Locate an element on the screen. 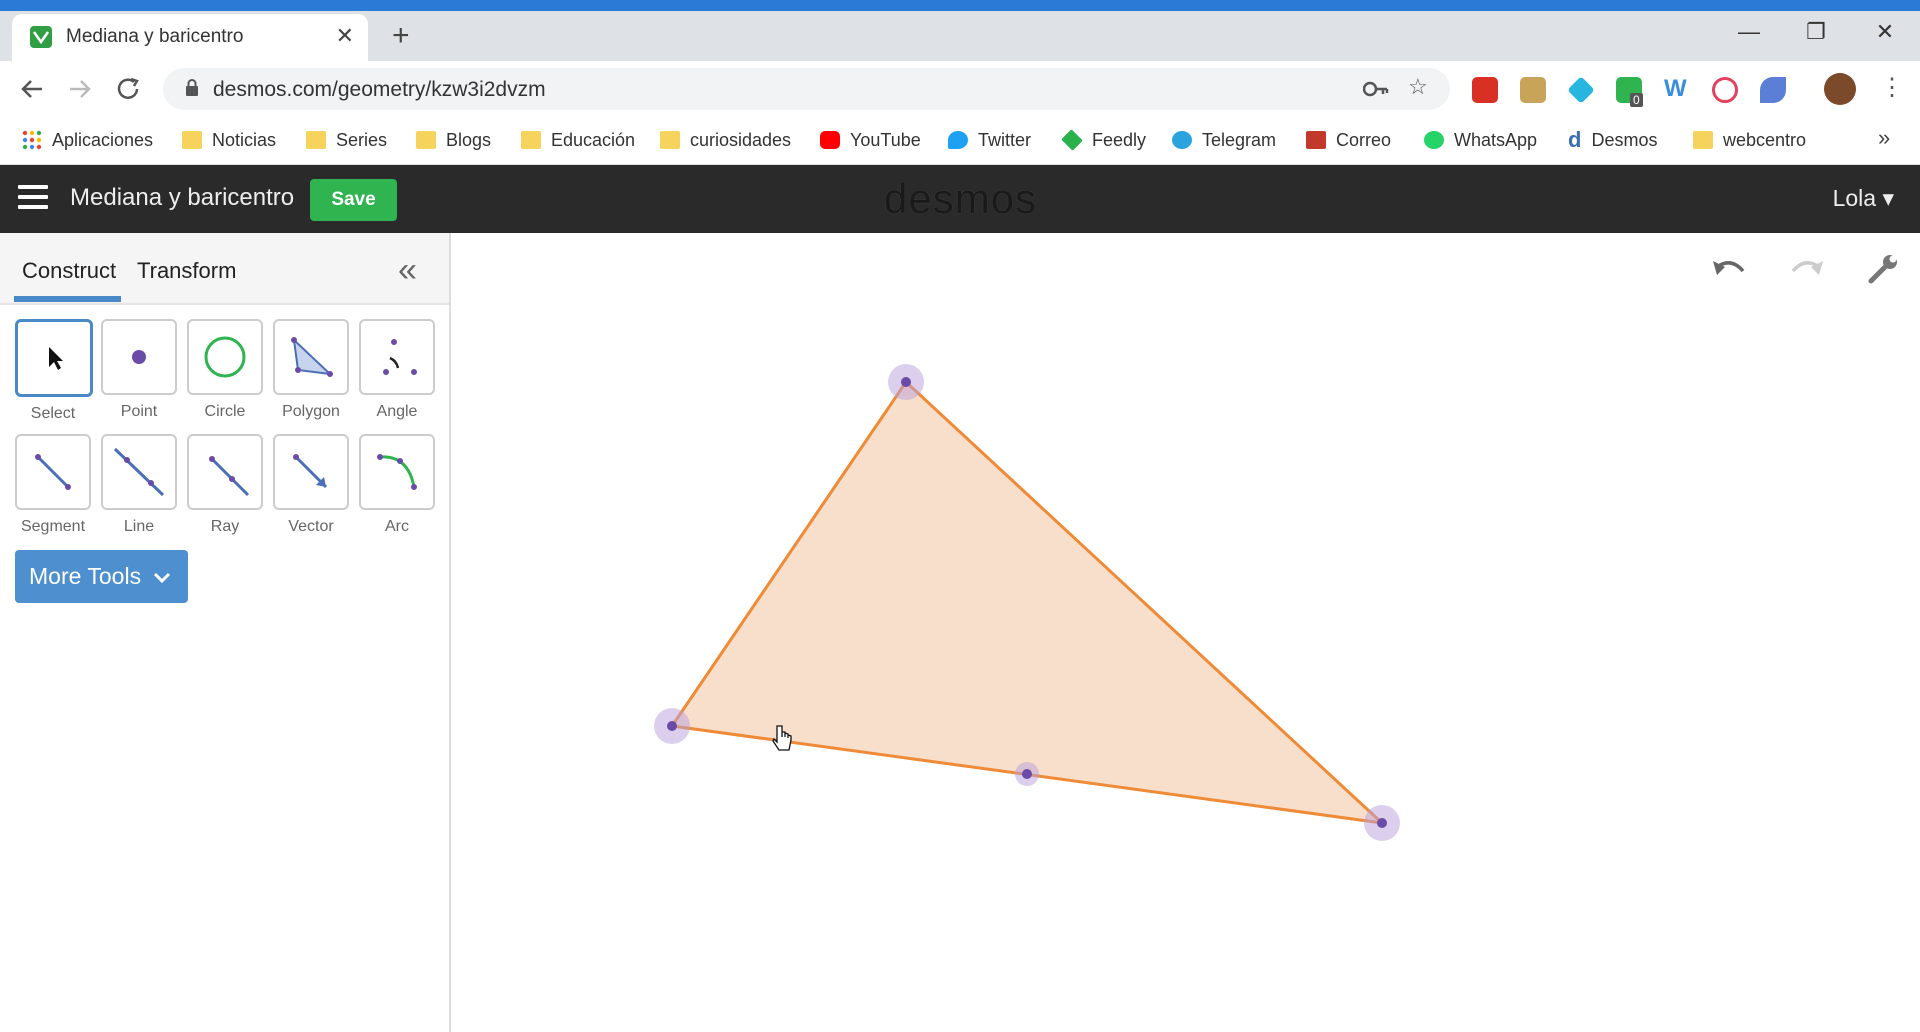  extension-5-icon: W is located at coordinates (1675, 89).